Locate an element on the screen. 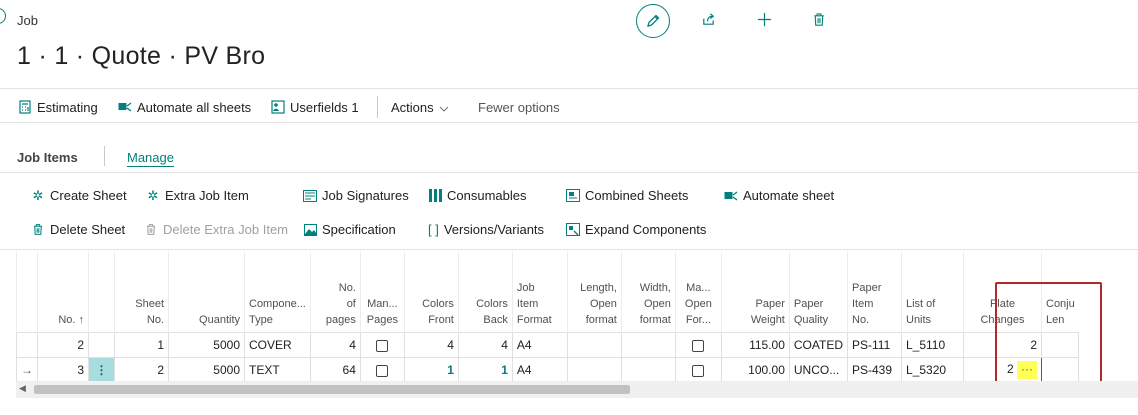  cell-list-of-units: L_5320 is located at coordinates (932, 370).